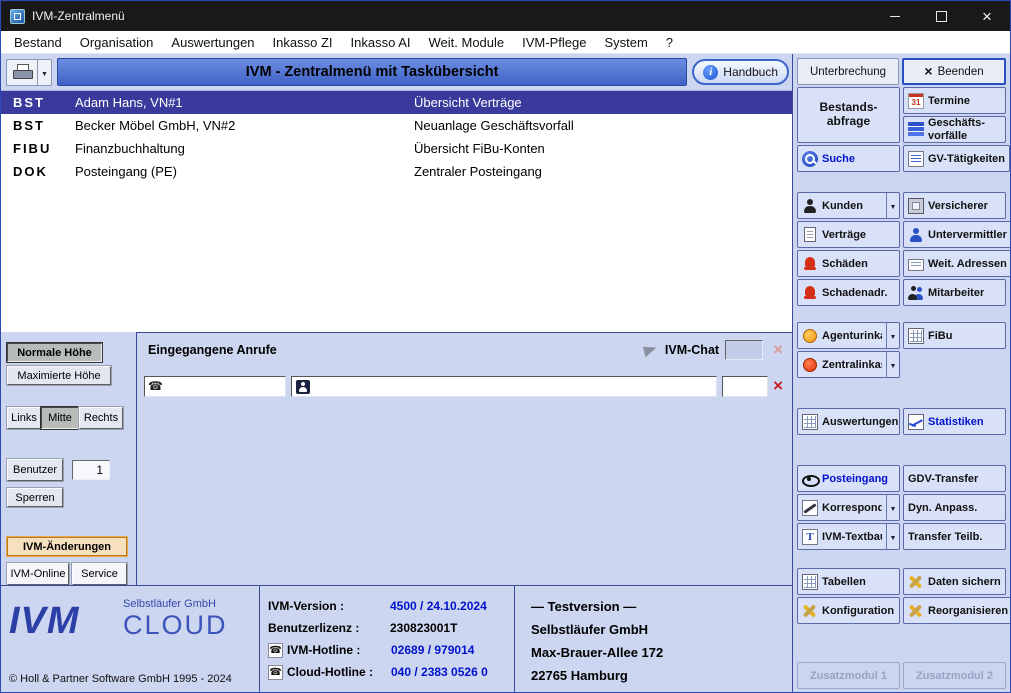 This screenshot has width=1011, height=693. I want to click on normale-hoehe-button: Normale Höhe, so click(54, 352).